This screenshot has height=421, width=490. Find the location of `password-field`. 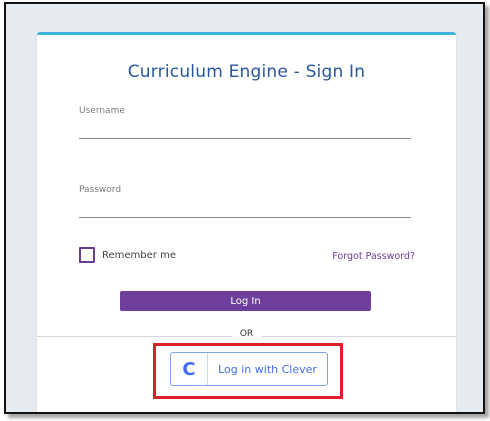

password-field is located at coordinates (245, 208).